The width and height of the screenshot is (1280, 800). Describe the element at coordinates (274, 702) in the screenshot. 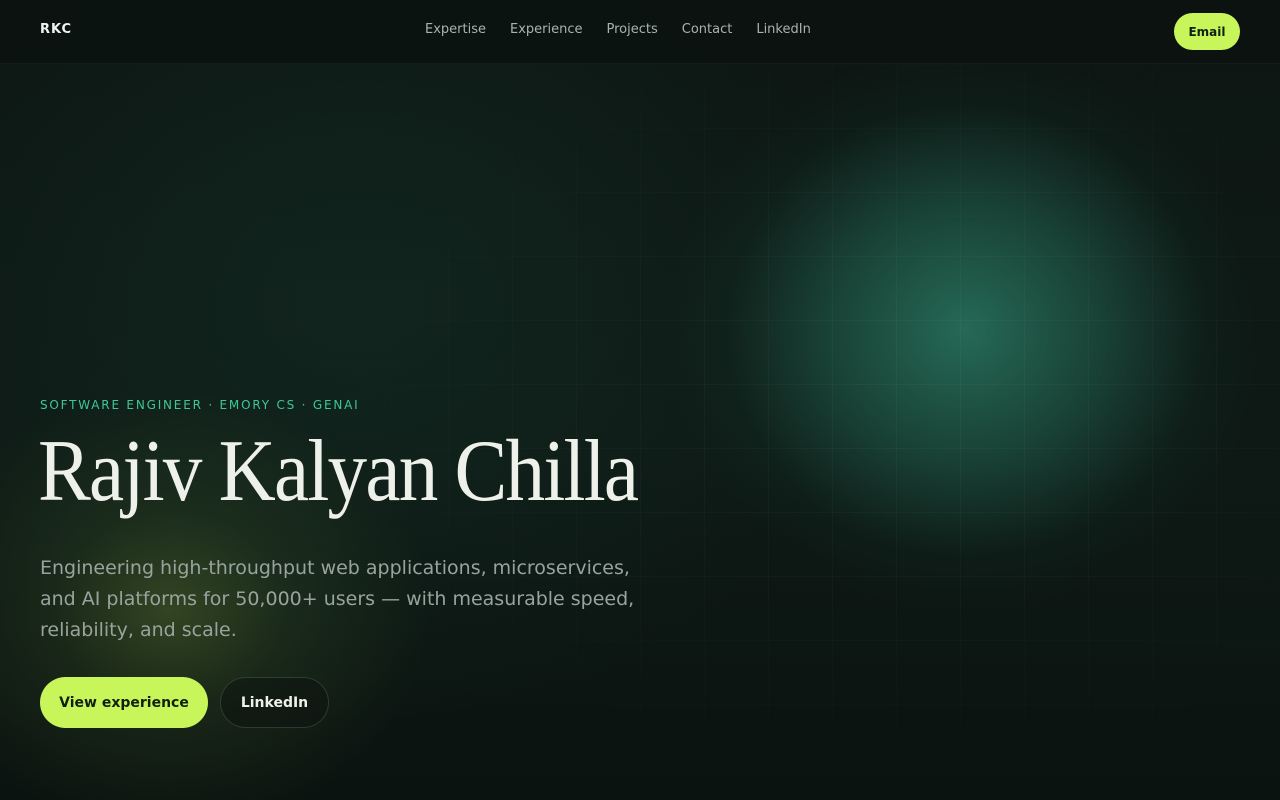

I see `linkedin-button: LinkedIn` at that location.